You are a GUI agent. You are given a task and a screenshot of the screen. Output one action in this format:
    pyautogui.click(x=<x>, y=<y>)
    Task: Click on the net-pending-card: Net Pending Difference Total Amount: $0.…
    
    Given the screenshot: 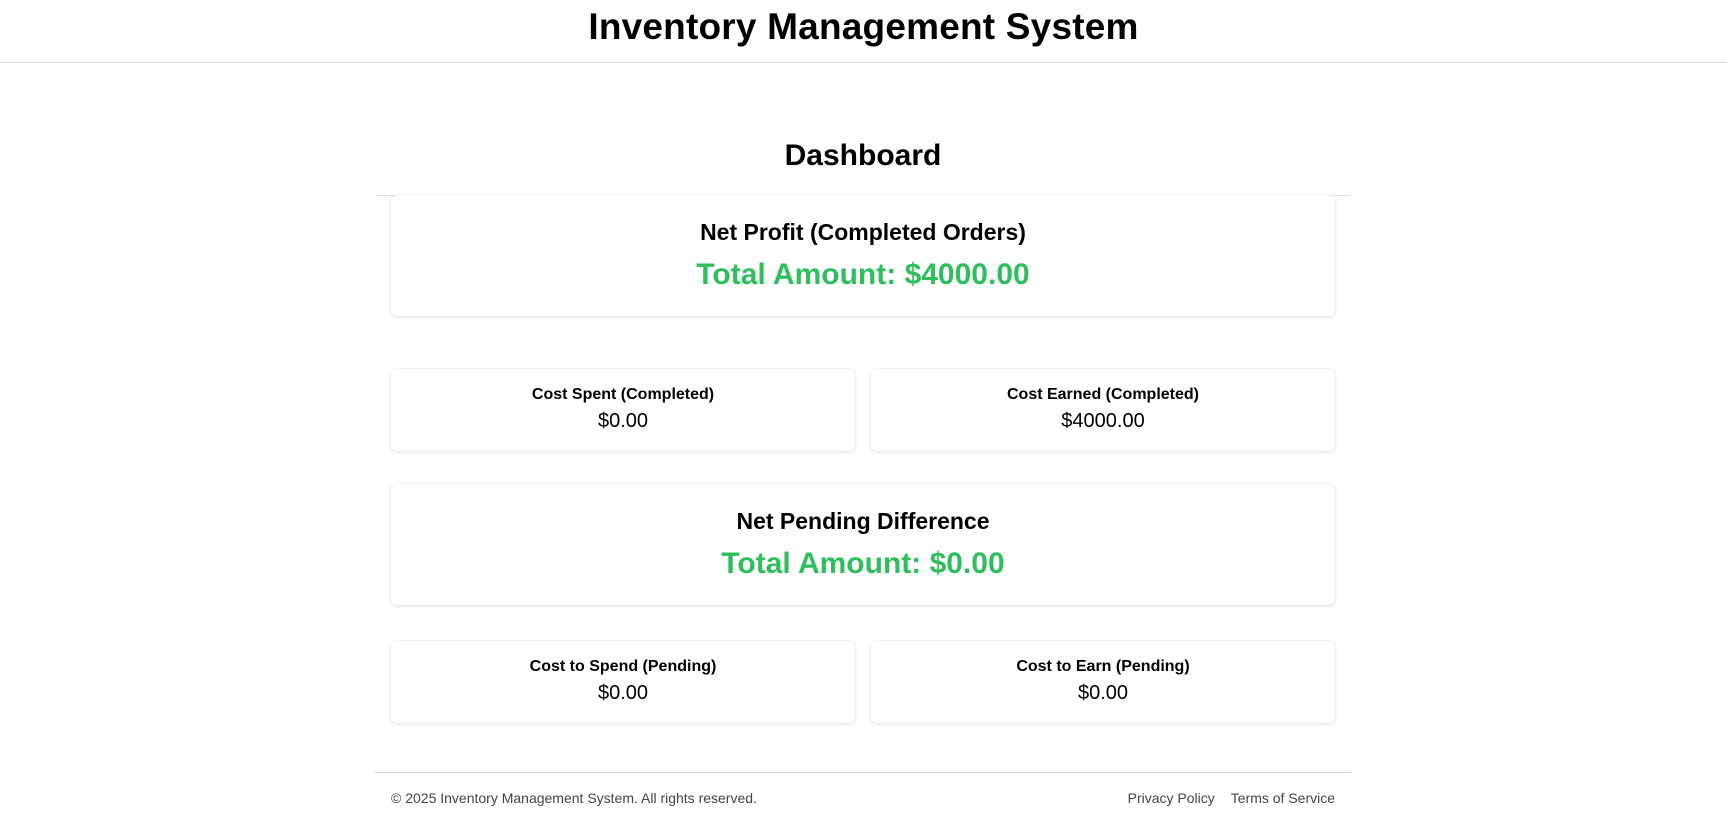 What is the action you would take?
    pyautogui.click(x=863, y=544)
    